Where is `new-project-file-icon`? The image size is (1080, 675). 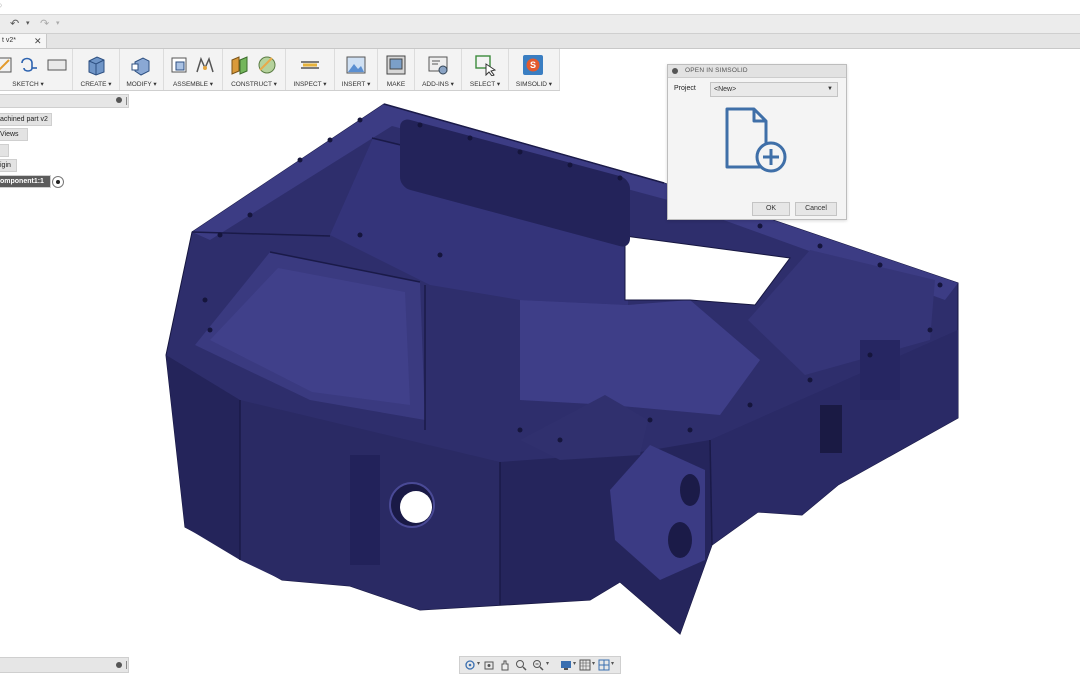
new-project-file-icon is located at coordinates (756, 140).